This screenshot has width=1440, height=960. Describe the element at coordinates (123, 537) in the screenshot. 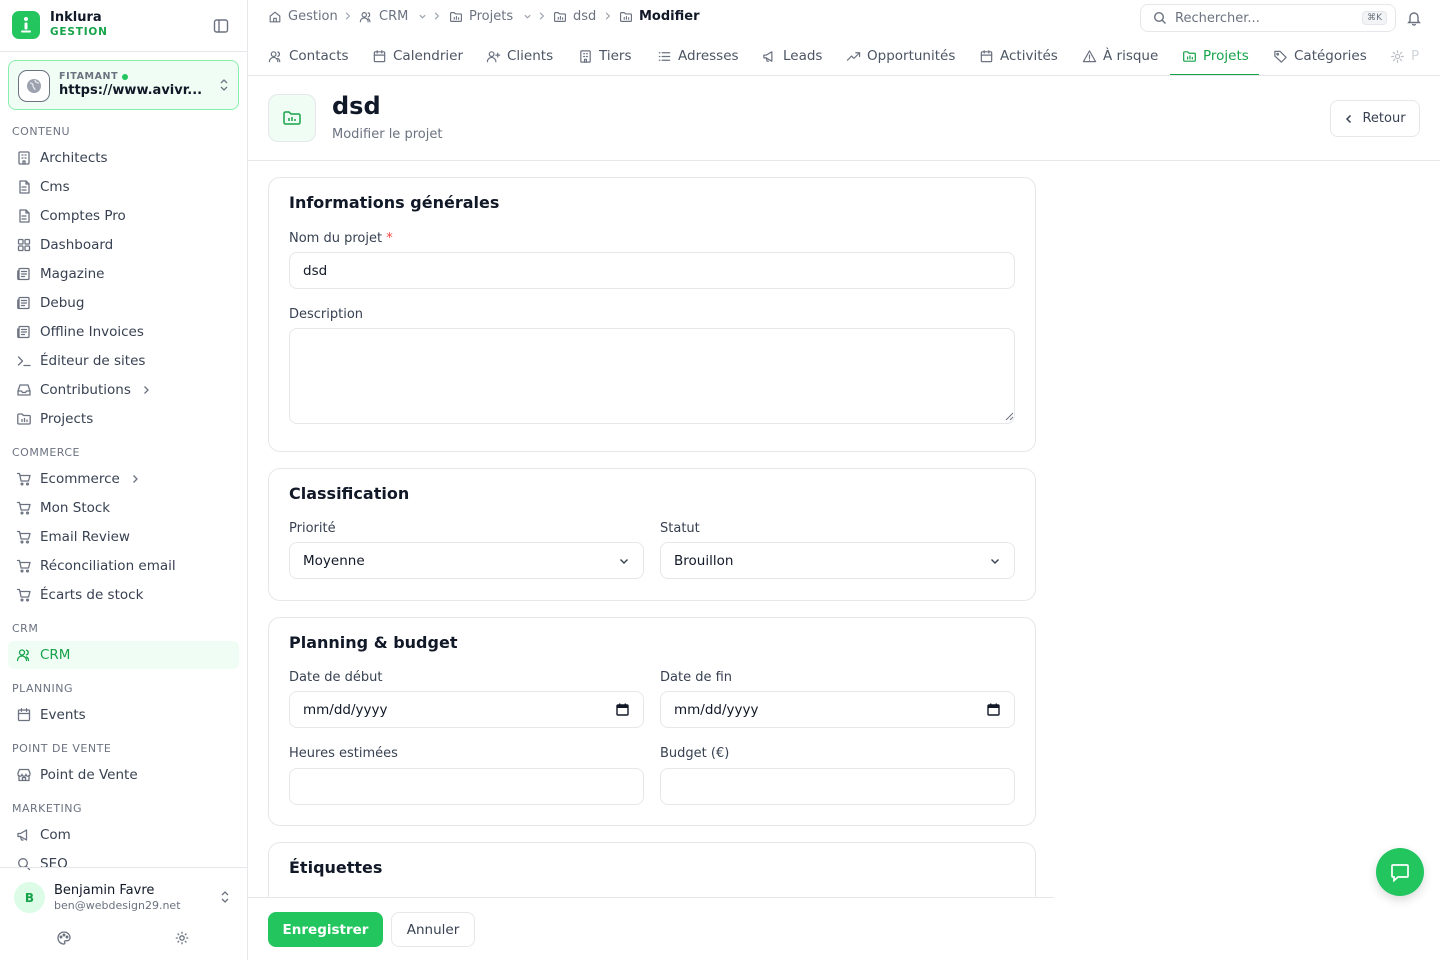

I see `sidebar-item-email-review: Email Review` at that location.